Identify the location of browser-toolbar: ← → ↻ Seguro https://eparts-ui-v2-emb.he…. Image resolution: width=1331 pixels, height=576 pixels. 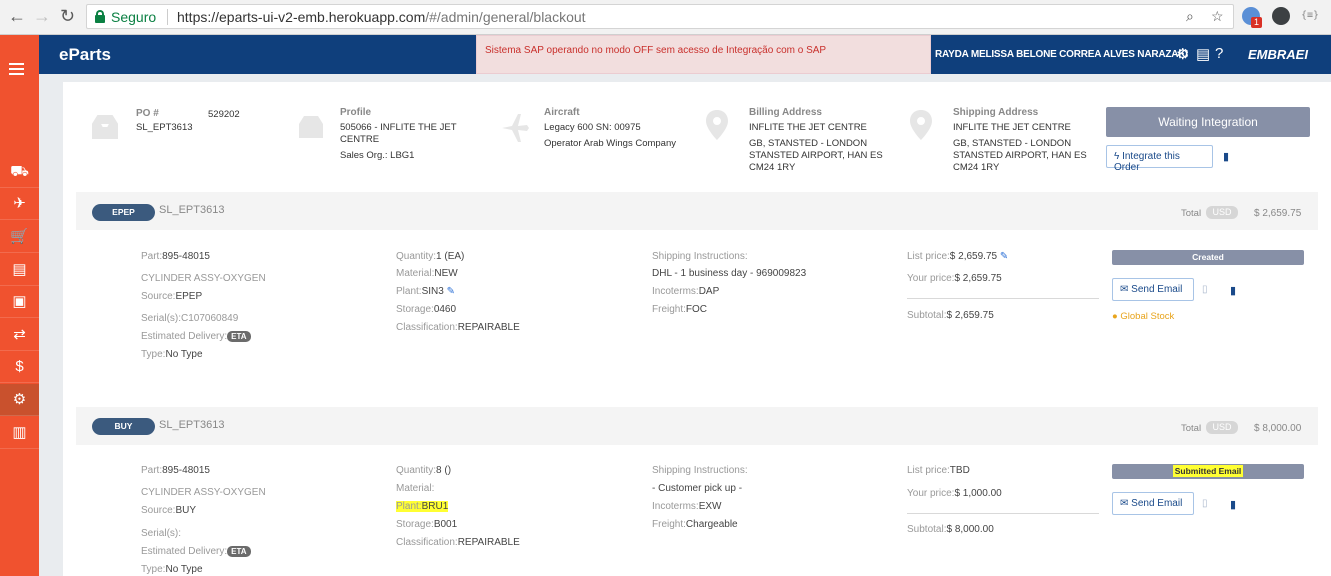
(665, 17).